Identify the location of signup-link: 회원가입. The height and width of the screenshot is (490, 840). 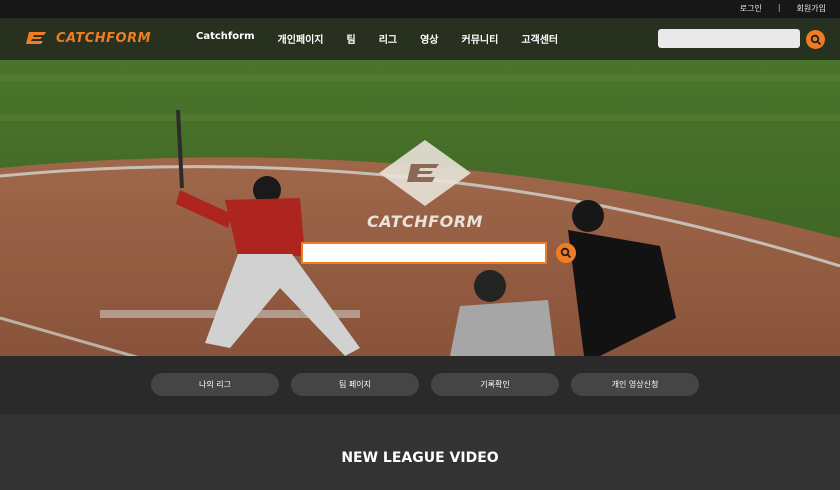
(811, 8).